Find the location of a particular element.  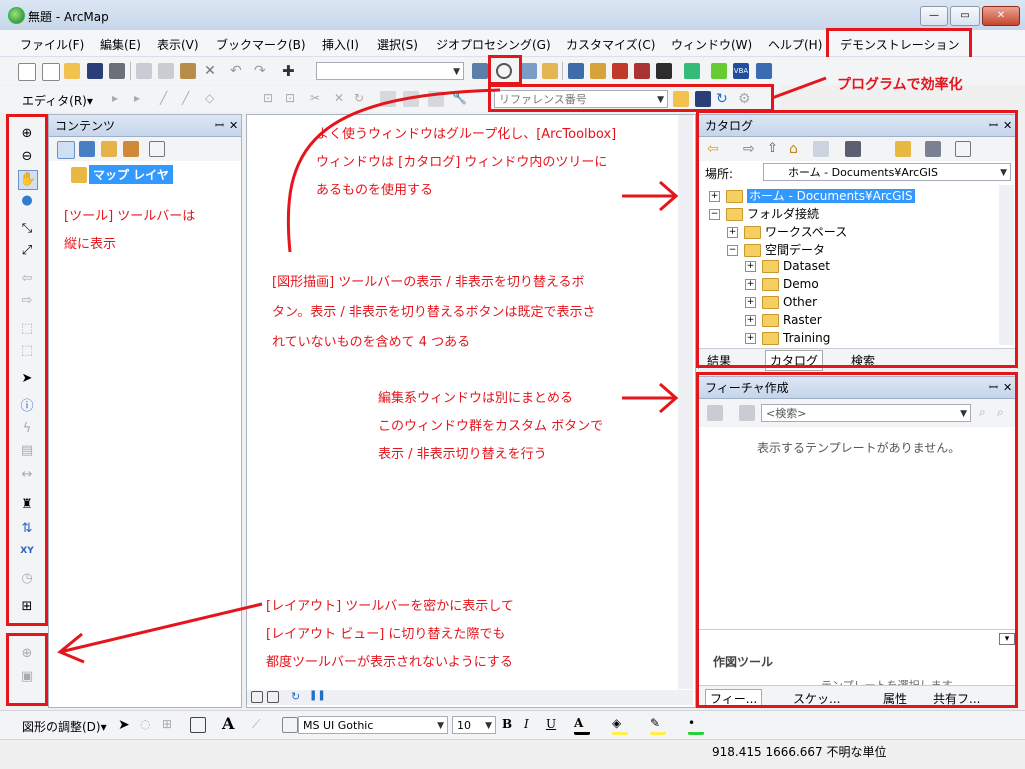

save-icon is located at coordinates (95, 71).